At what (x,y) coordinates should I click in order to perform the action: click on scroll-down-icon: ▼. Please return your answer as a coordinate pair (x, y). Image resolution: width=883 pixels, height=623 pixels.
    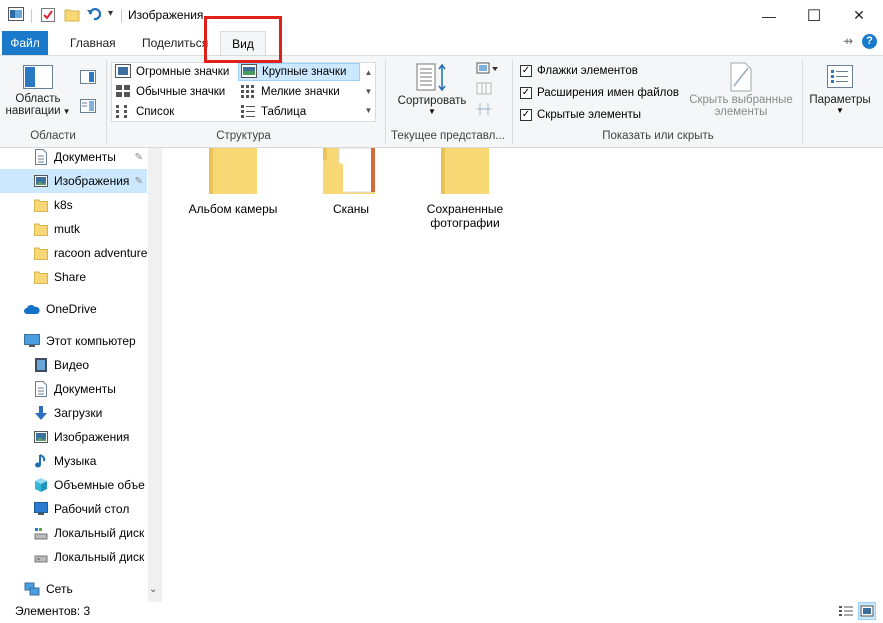
    Looking at the image, I should click on (368, 91).